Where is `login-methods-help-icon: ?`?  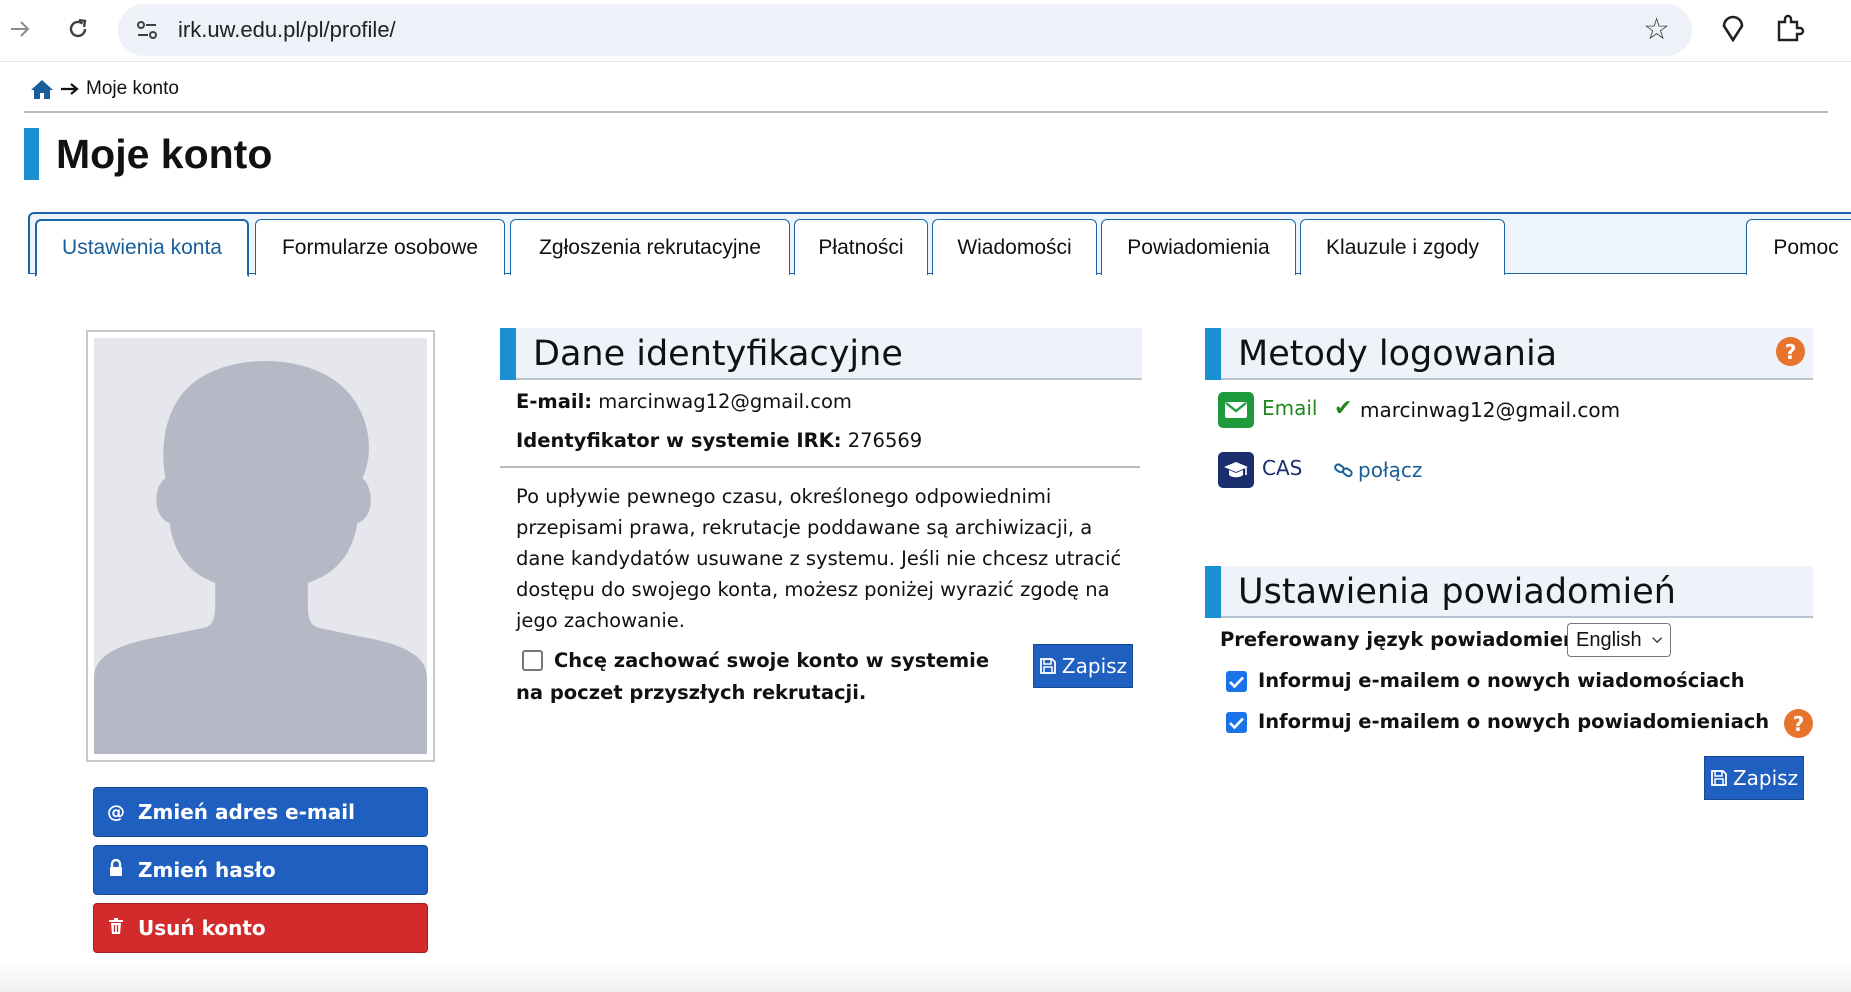 login-methods-help-icon: ? is located at coordinates (1790, 351).